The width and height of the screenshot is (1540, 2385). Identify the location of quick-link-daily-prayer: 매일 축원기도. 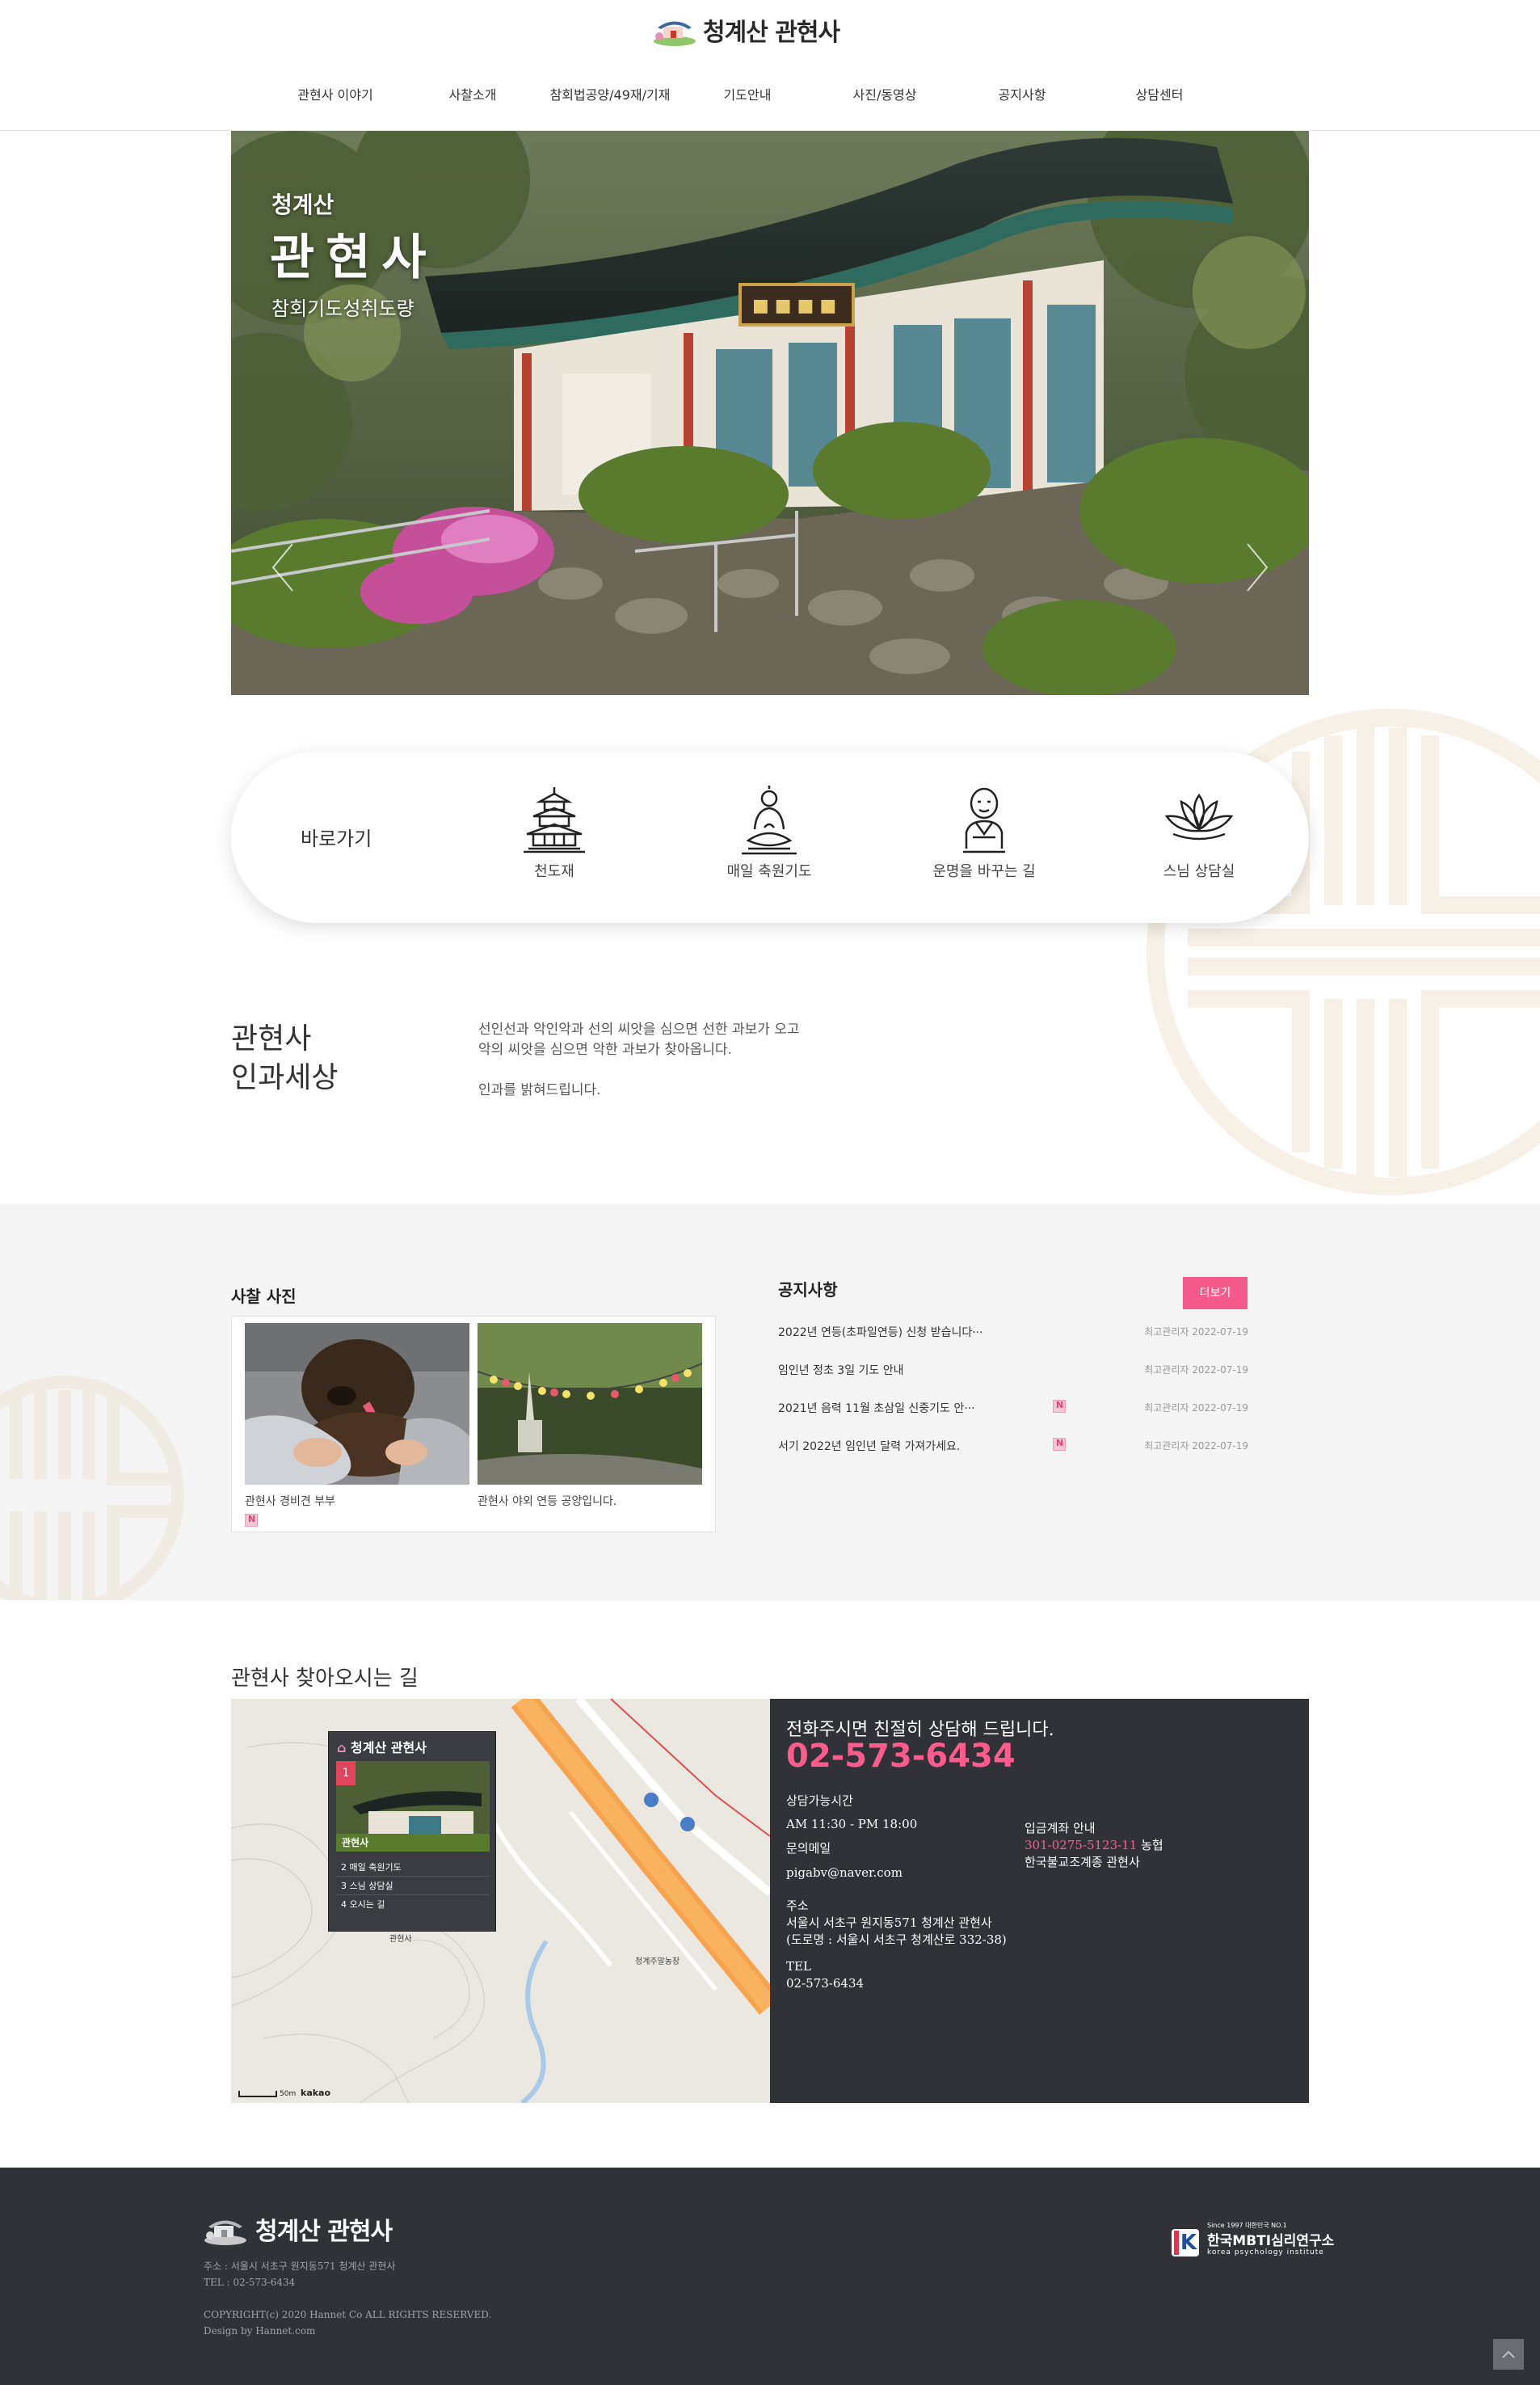
(769, 844).